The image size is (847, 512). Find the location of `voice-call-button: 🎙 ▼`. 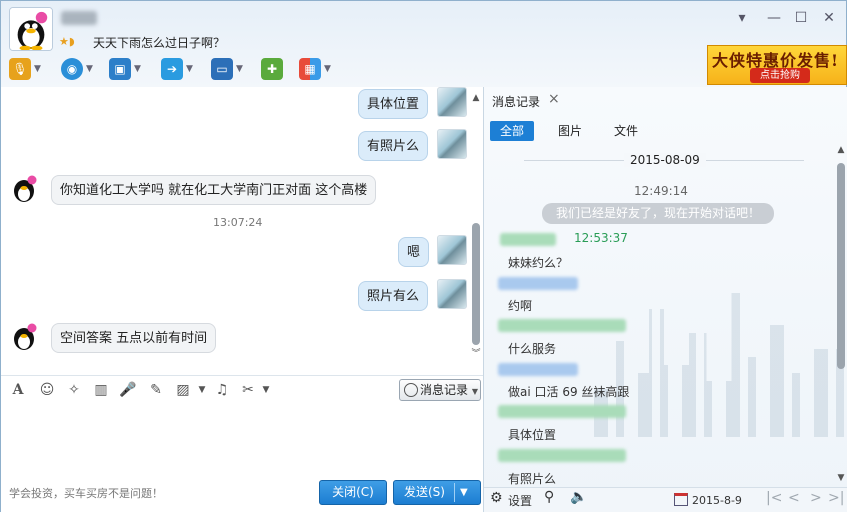

voice-call-button: 🎙 ▼ is located at coordinates (27, 69).